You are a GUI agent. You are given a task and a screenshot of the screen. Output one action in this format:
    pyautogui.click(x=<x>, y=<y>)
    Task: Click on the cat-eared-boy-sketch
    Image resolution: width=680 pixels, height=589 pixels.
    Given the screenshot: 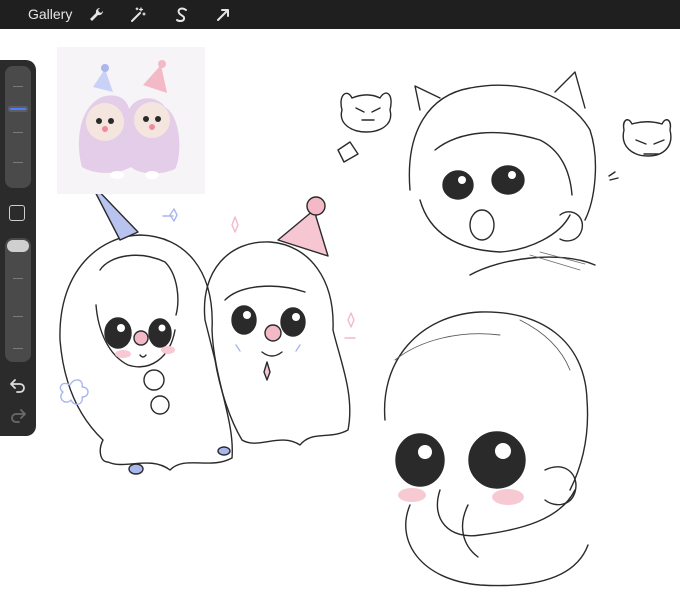 What is the action you would take?
    pyautogui.click(x=502, y=173)
    